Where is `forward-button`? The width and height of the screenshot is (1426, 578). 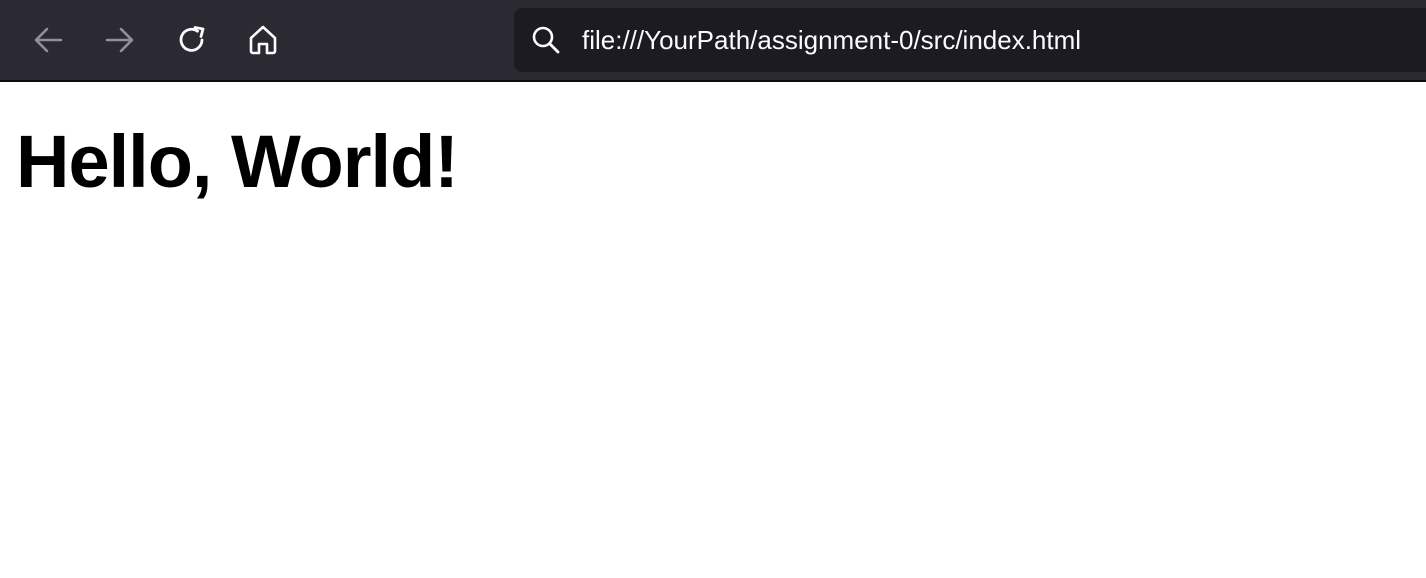
forward-button is located at coordinates (120, 40).